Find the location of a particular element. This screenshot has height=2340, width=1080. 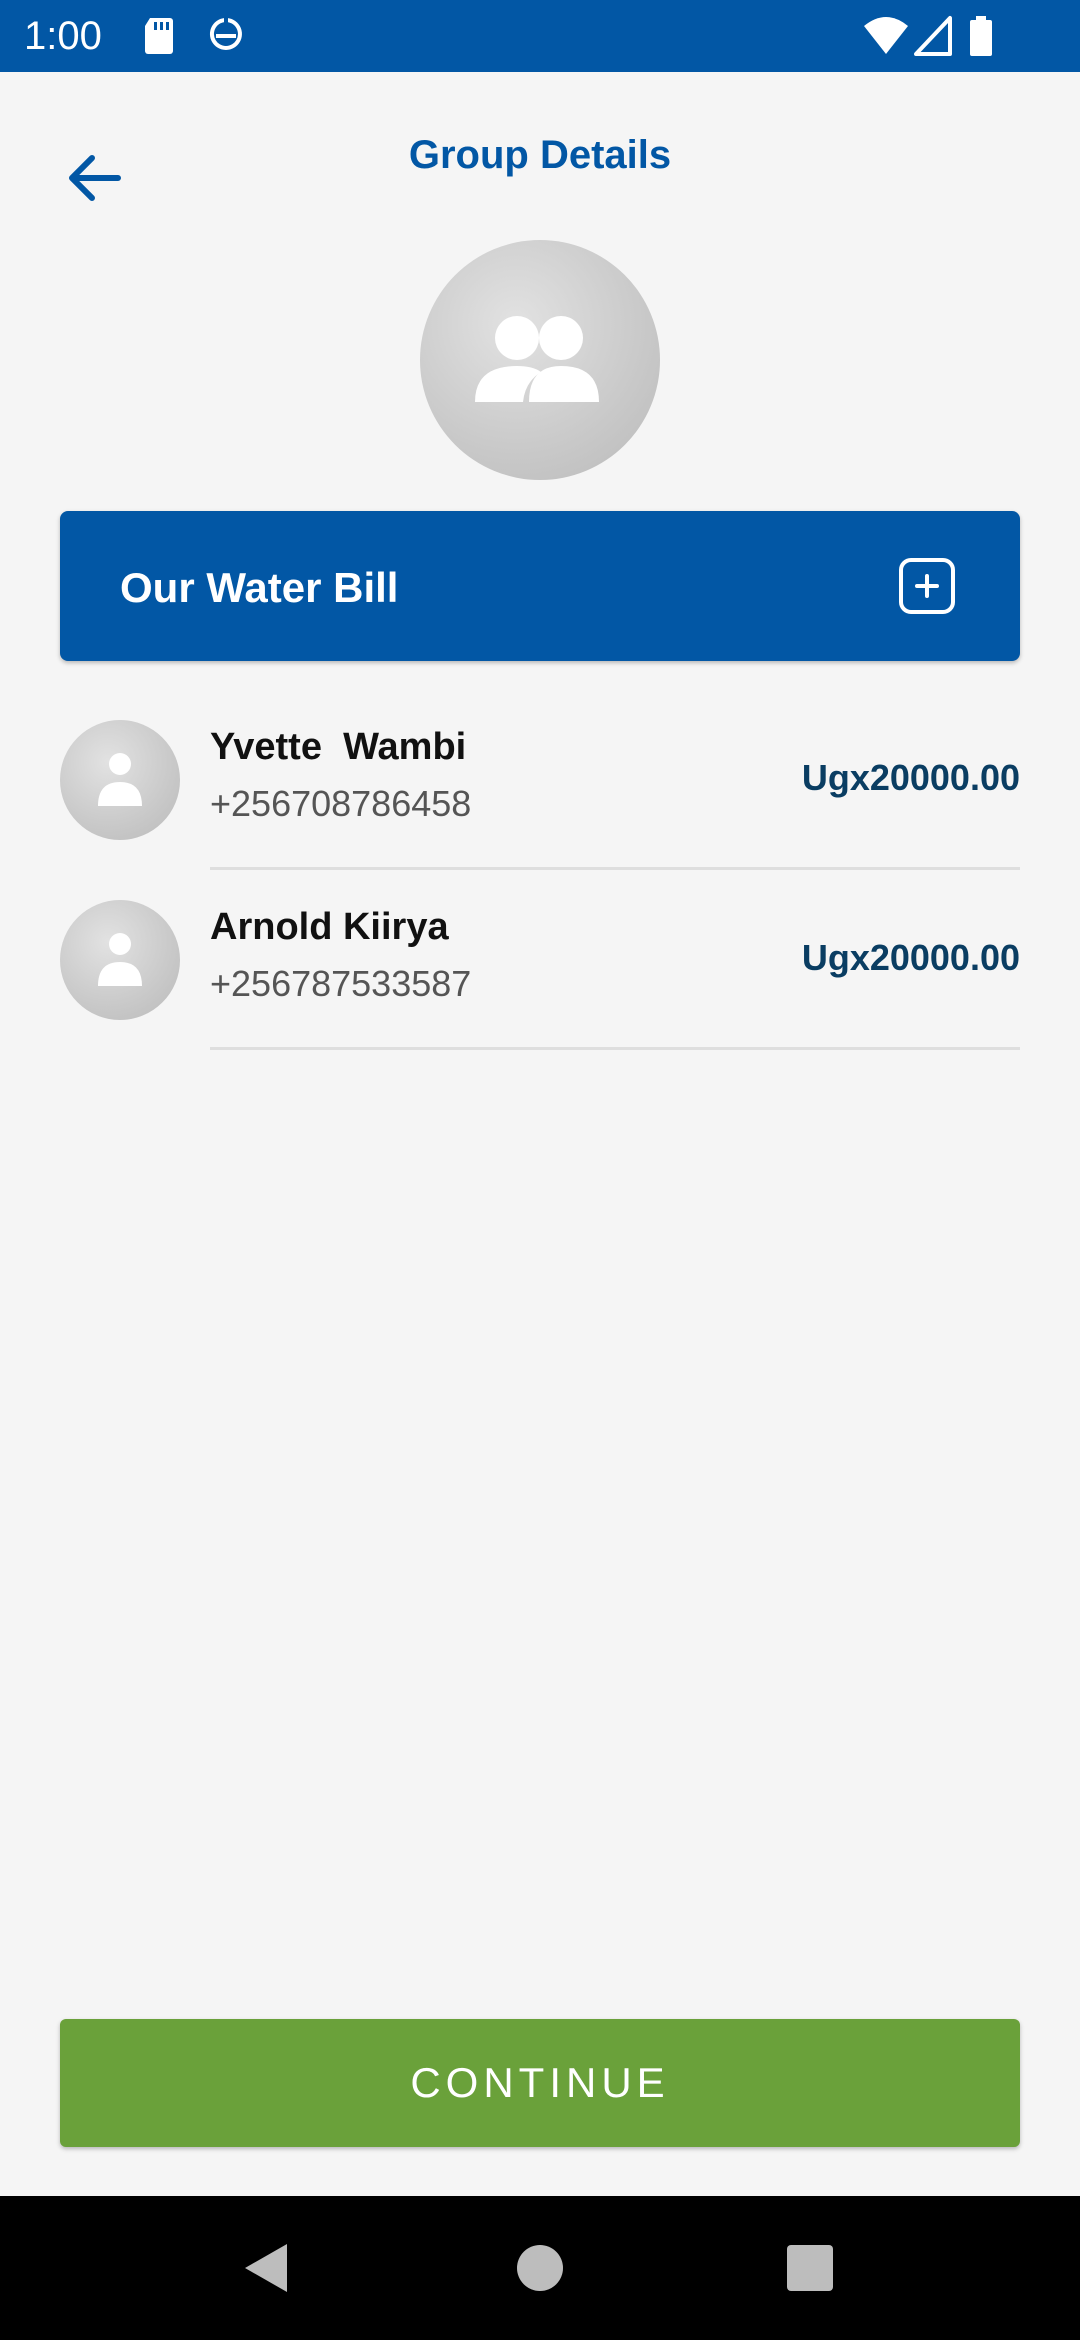

nav-home-button is located at coordinates (540, 2268).